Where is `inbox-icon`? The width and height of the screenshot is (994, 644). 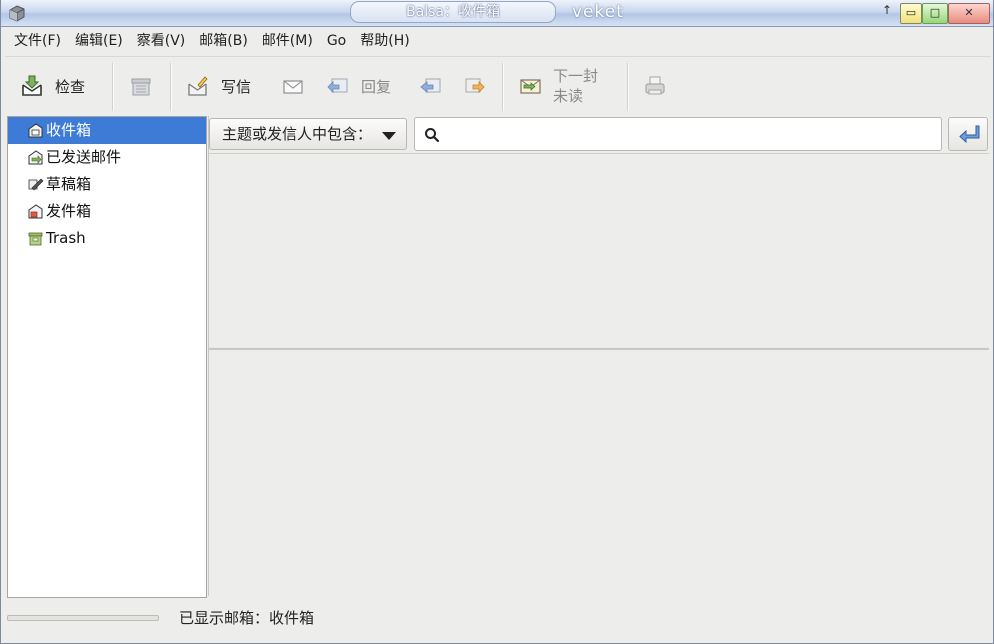 inbox-icon is located at coordinates (35, 130).